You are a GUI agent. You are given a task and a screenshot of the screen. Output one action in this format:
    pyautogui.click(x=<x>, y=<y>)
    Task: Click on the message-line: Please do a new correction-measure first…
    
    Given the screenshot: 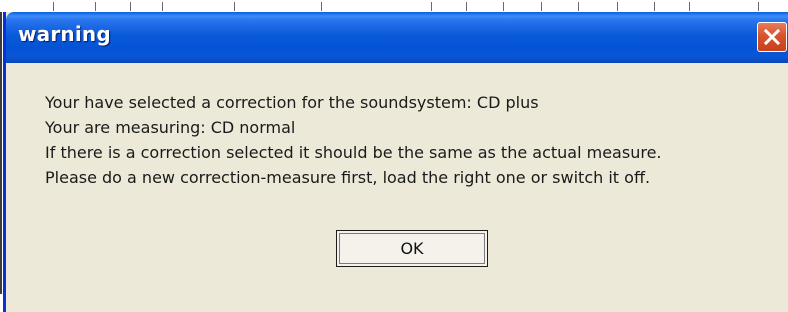 What is the action you would take?
    pyautogui.click(x=348, y=177)
    